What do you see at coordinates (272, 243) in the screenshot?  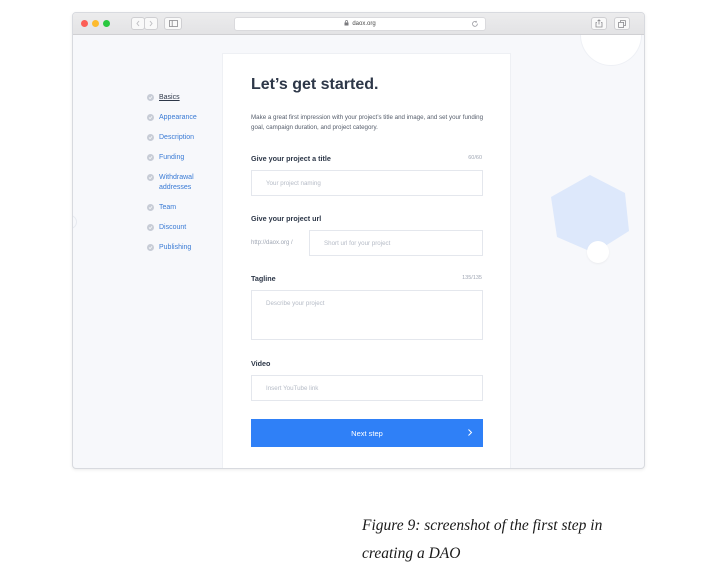 I see `url-prefix: http://daox.org /` at bounding box center [272, 243].